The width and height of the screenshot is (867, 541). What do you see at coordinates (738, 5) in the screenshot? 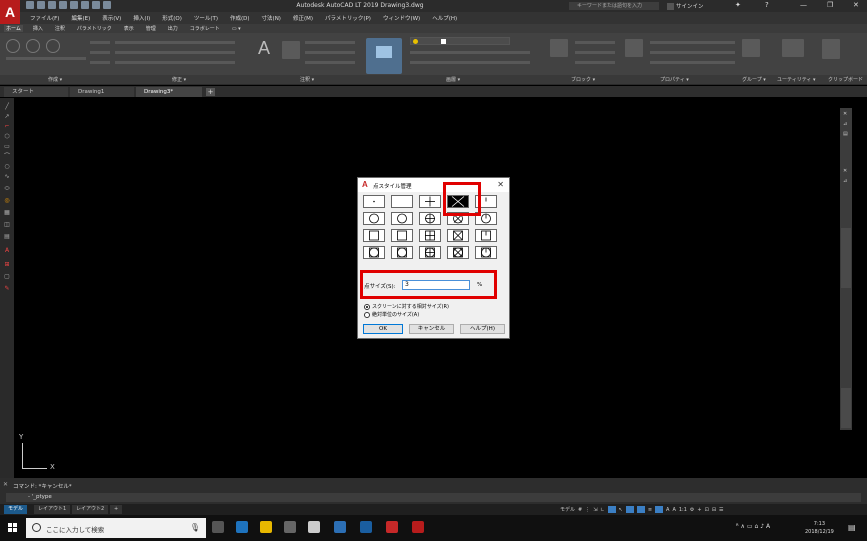
I see `exchange-icon: ✦` at bounding box center [738, 5].